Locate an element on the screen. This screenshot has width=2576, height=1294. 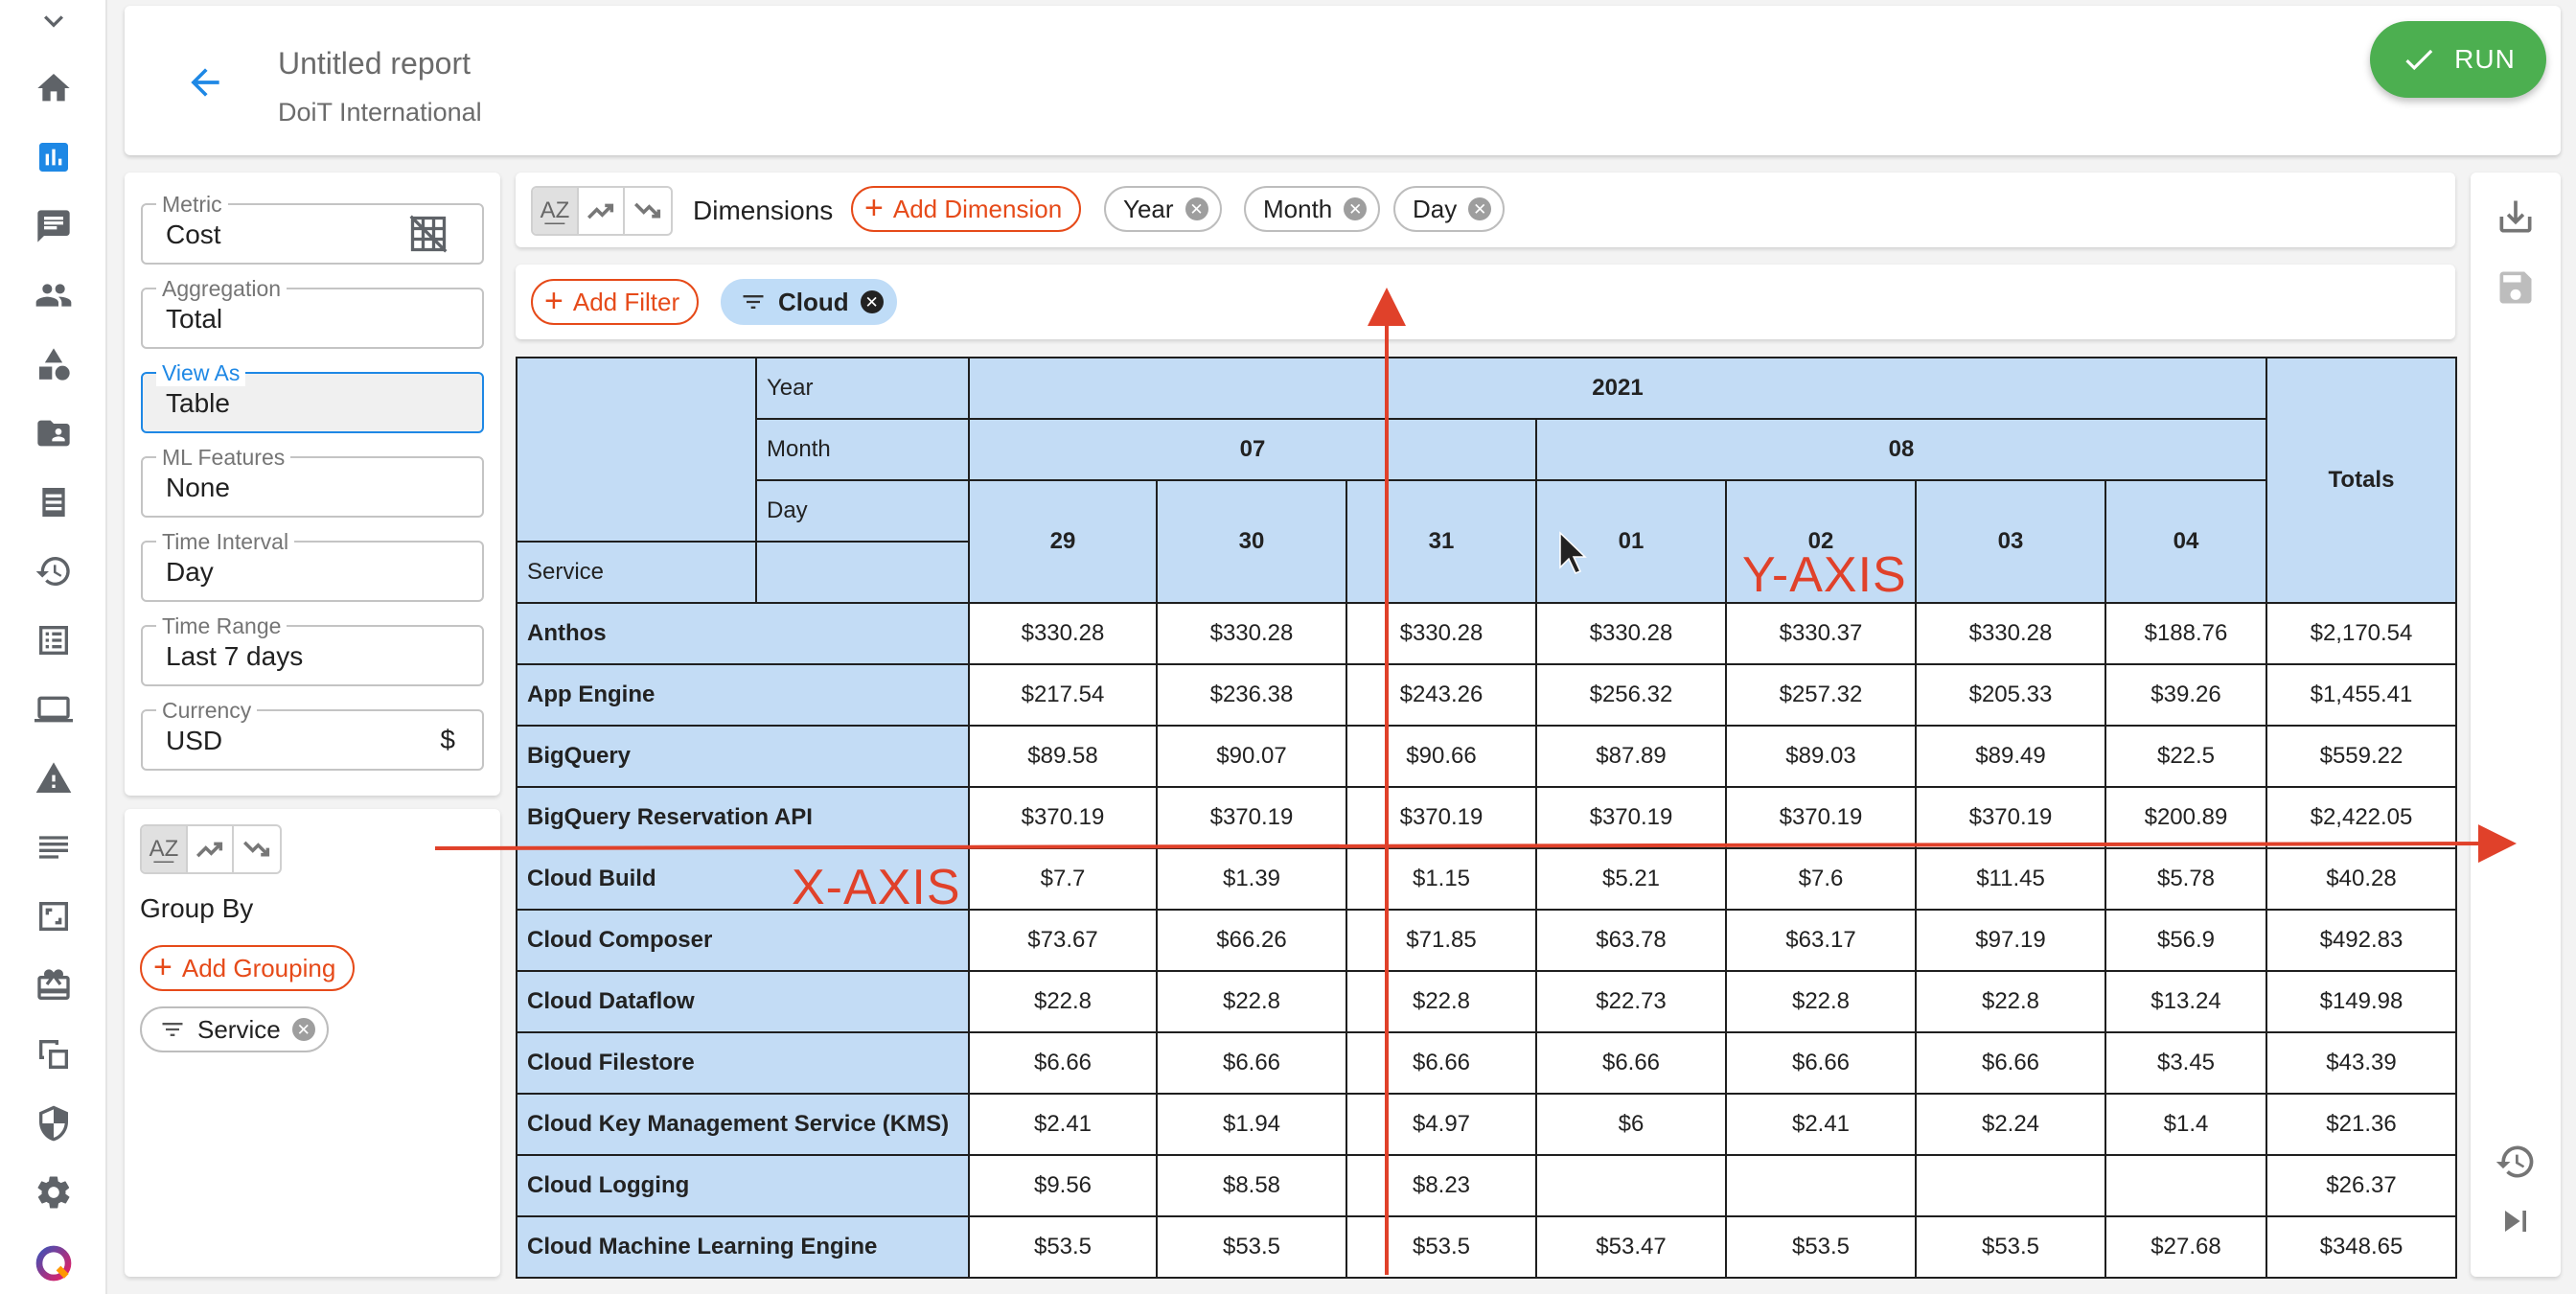
currency-select: Currency USD $ is located at coordinates (312, 734).